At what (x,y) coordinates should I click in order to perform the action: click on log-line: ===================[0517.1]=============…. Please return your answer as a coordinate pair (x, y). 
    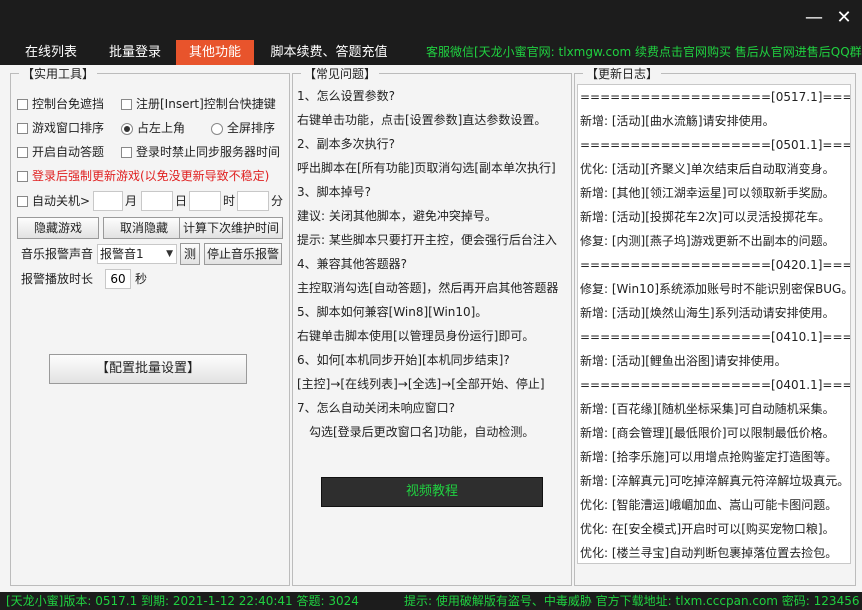
    Looking at the image, I should click on (715, 97).